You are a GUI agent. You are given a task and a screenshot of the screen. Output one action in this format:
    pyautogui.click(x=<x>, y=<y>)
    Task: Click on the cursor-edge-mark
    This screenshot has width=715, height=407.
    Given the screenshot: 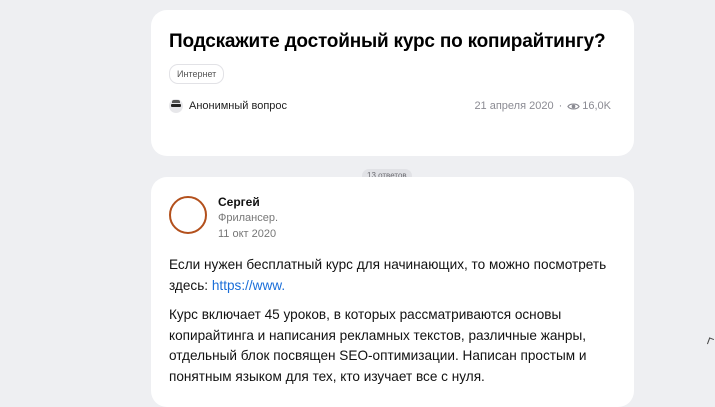 What is the action you would take?
    pyautogui.click(x=710, y=341)
    